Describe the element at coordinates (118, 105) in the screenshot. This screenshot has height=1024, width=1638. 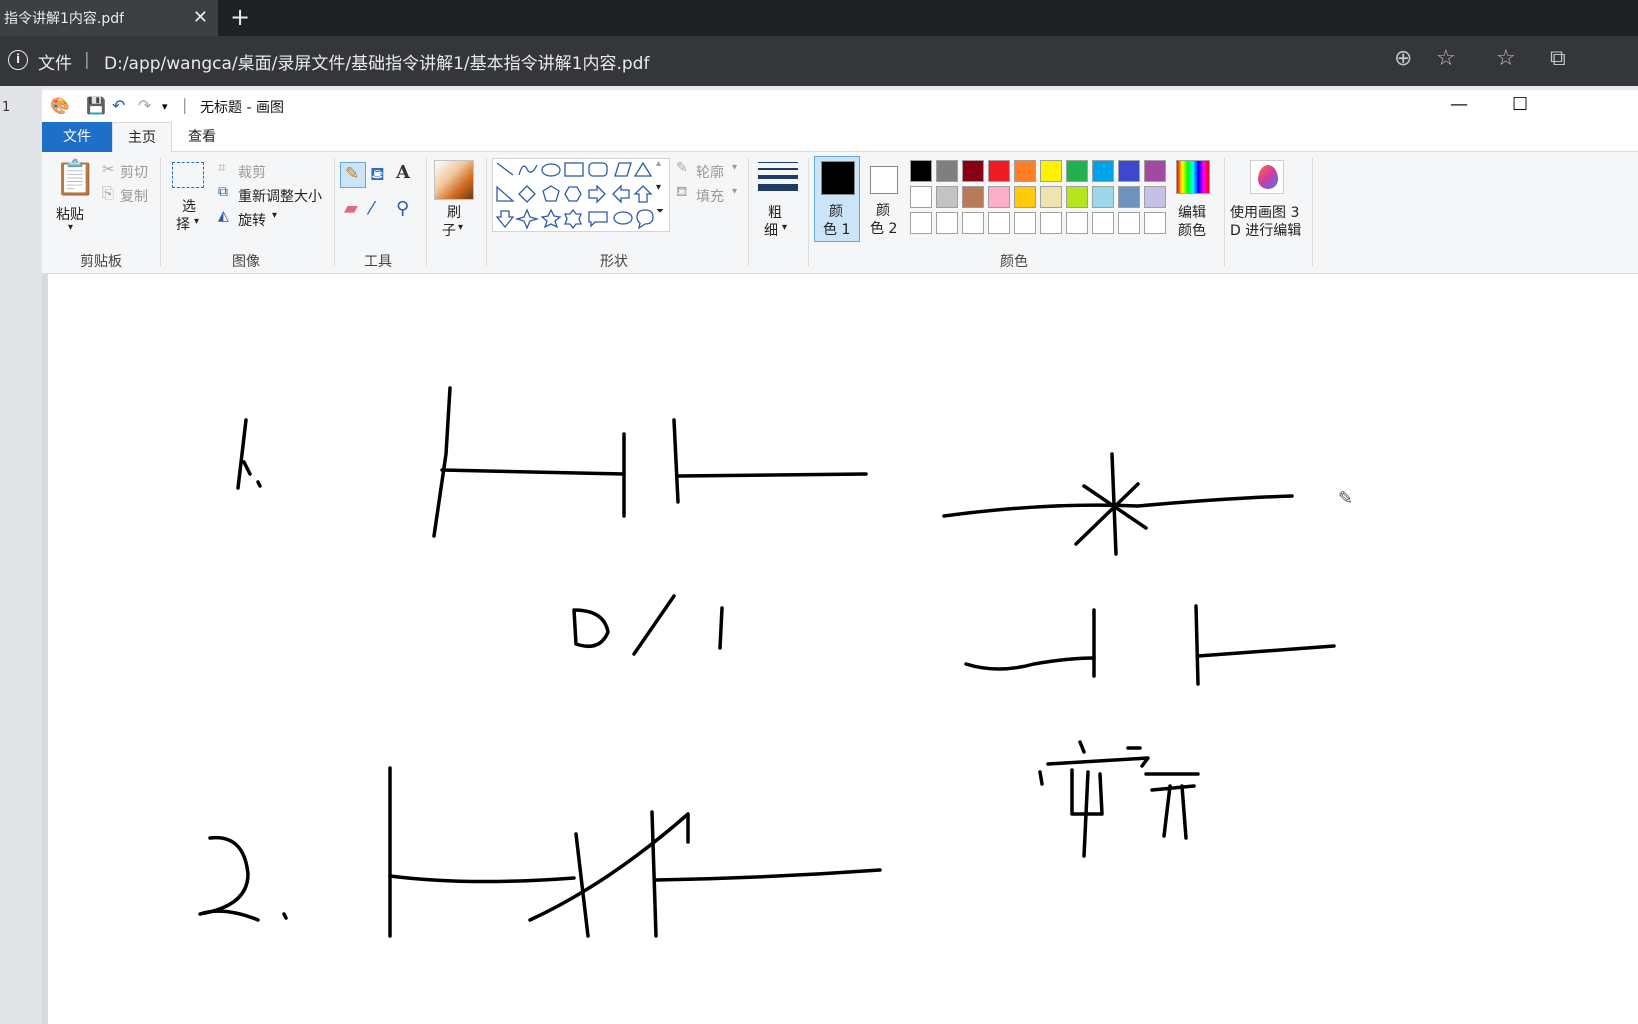
I see `undo-icon: ↶` at that location.